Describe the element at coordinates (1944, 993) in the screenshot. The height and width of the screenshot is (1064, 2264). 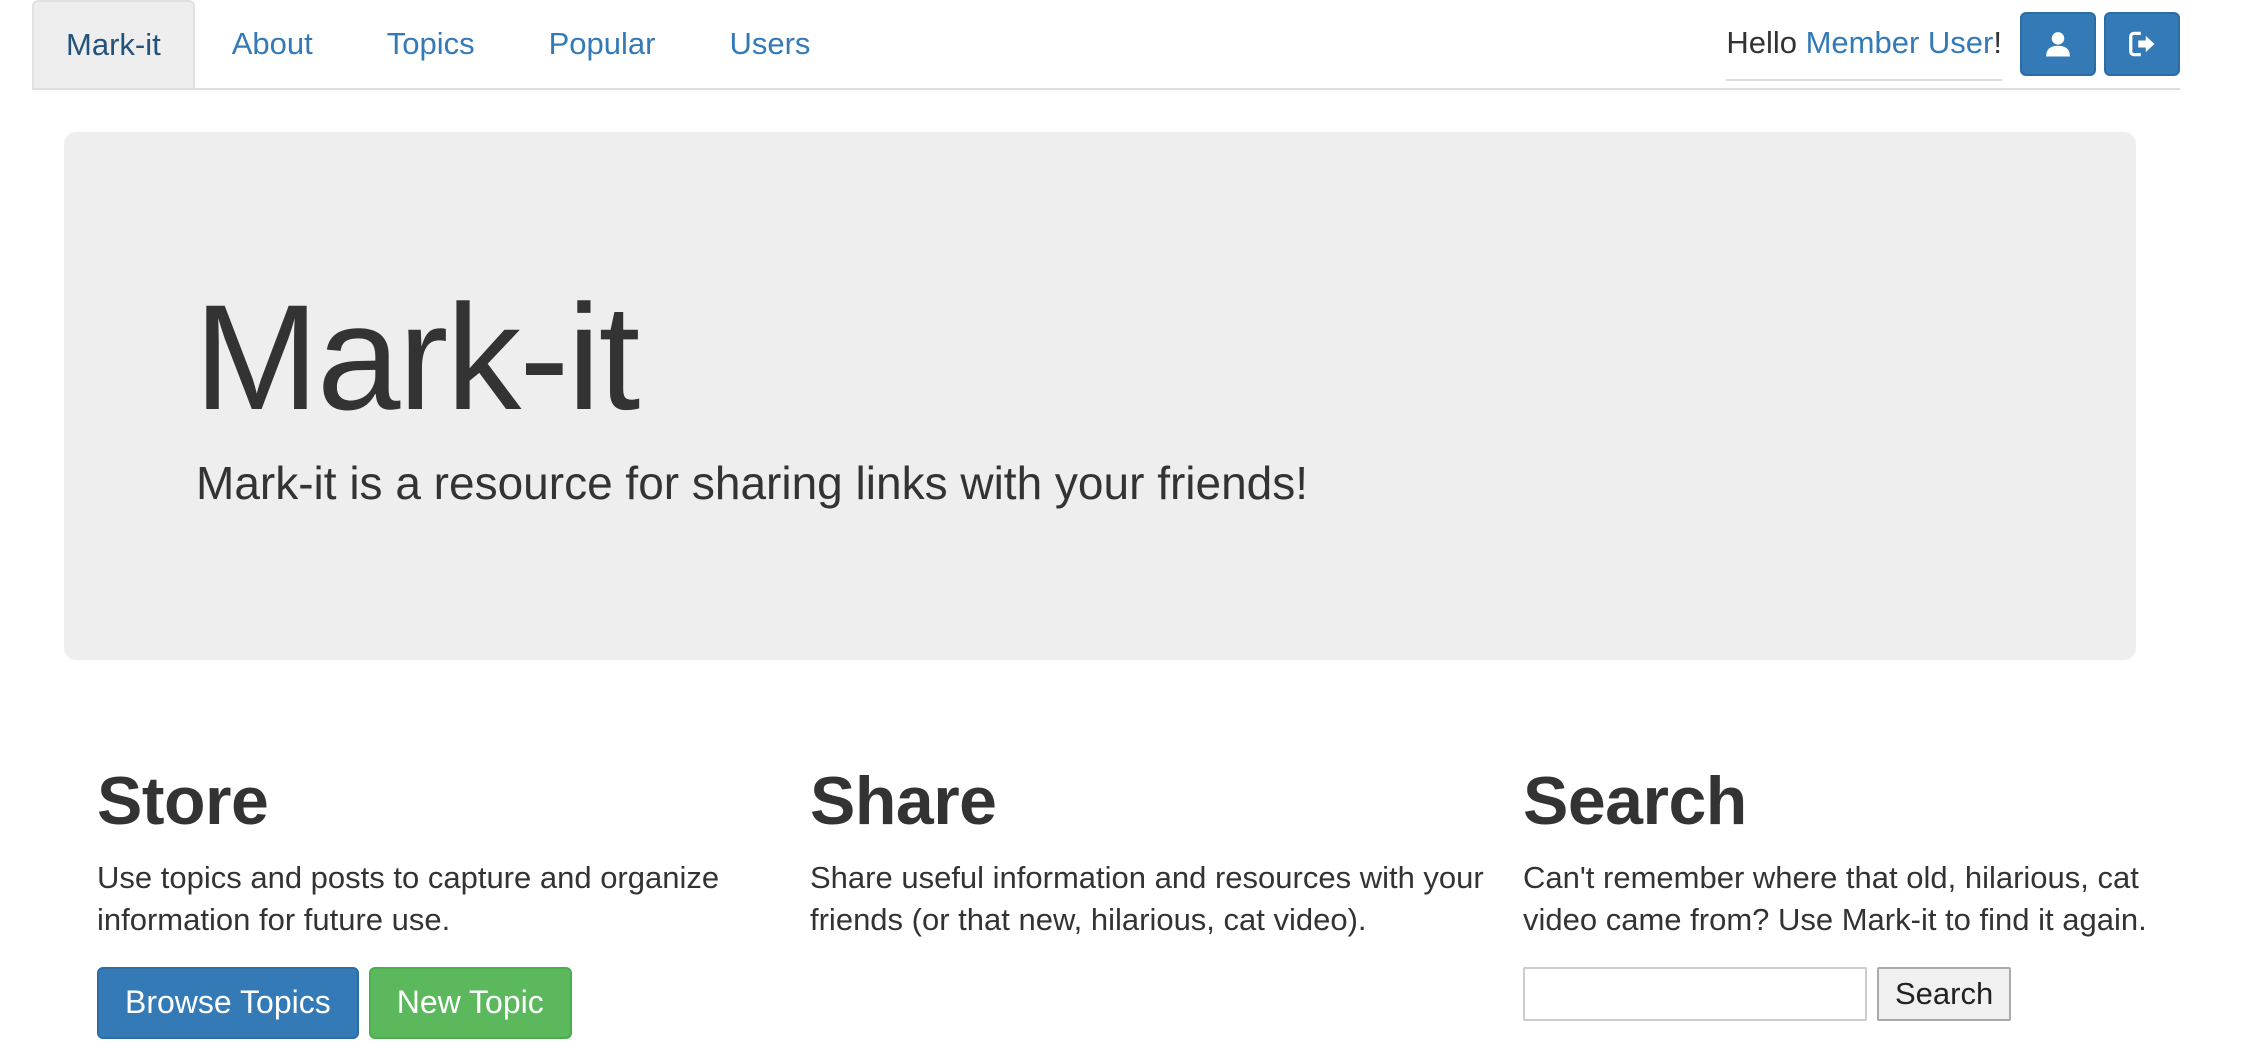
I see `search-button: Search` at that location.